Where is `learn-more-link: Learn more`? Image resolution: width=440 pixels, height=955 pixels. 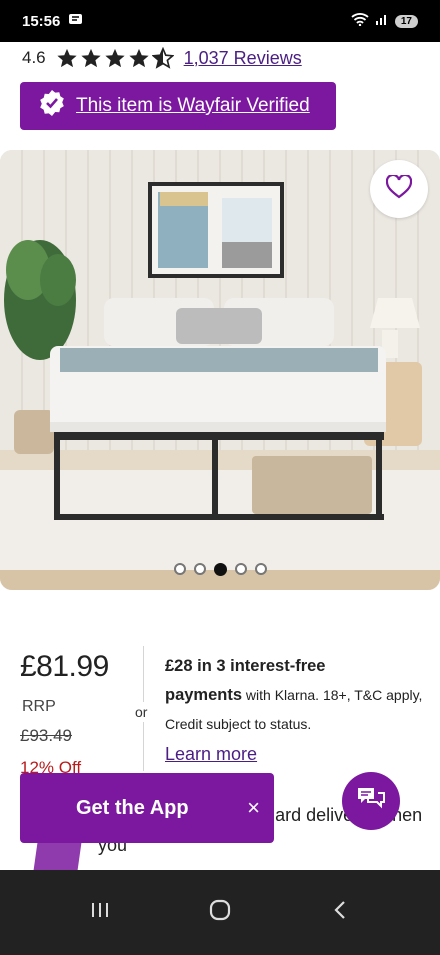 learn-more-link: Learn more is located at coordinates (211, 754).